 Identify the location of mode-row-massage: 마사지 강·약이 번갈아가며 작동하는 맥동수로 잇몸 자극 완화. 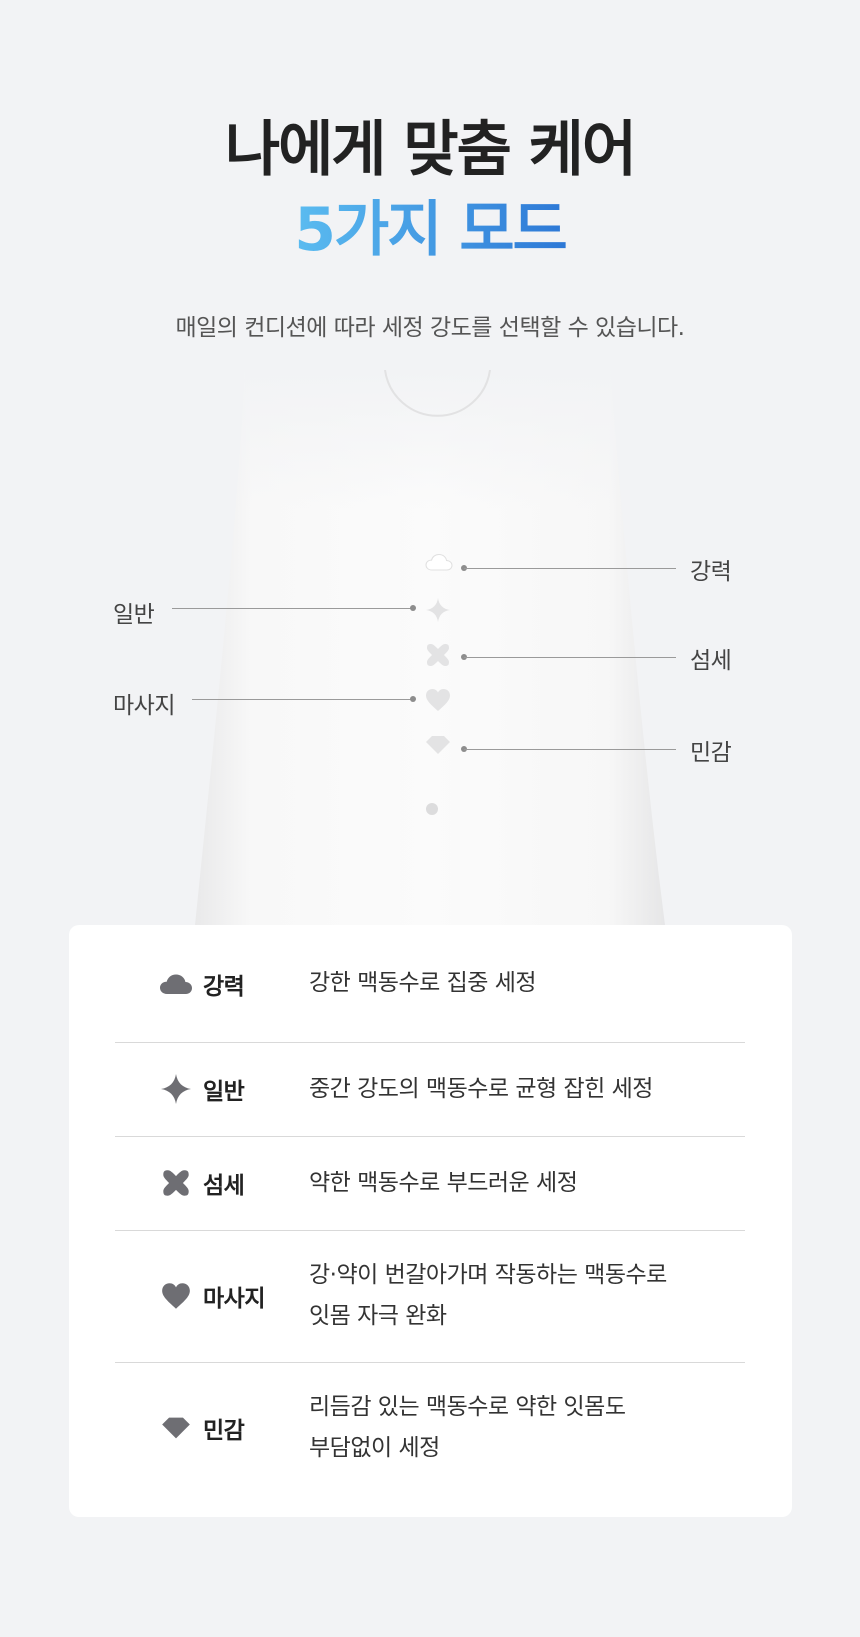
(430, 1296).